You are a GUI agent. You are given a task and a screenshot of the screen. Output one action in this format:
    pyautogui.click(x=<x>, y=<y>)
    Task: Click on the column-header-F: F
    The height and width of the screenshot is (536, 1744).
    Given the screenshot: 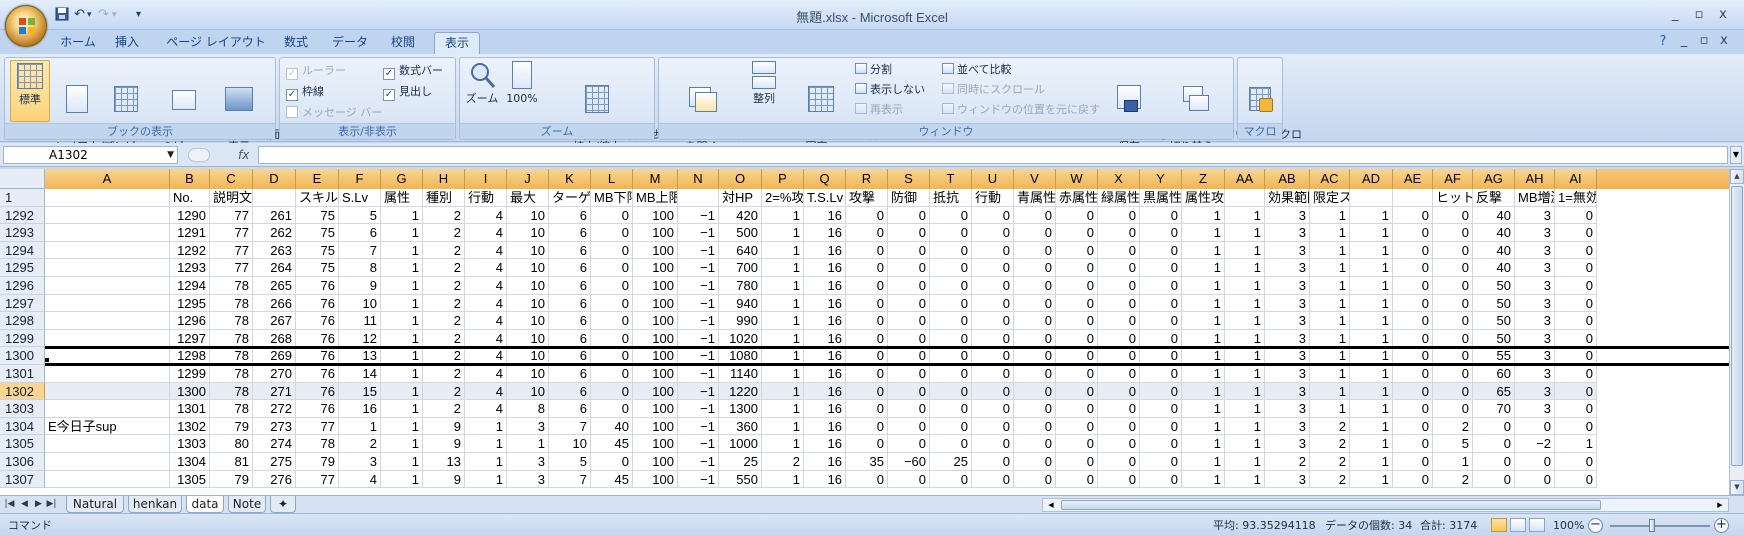 What is the action you would take?
    pyautogui.click(x=360, y=179)
    